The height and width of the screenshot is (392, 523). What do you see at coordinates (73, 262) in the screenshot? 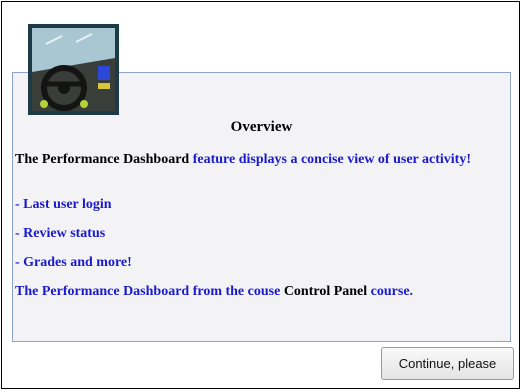
I see `bullet-grades: - Grades and more!` at bounding box center [73, 262].